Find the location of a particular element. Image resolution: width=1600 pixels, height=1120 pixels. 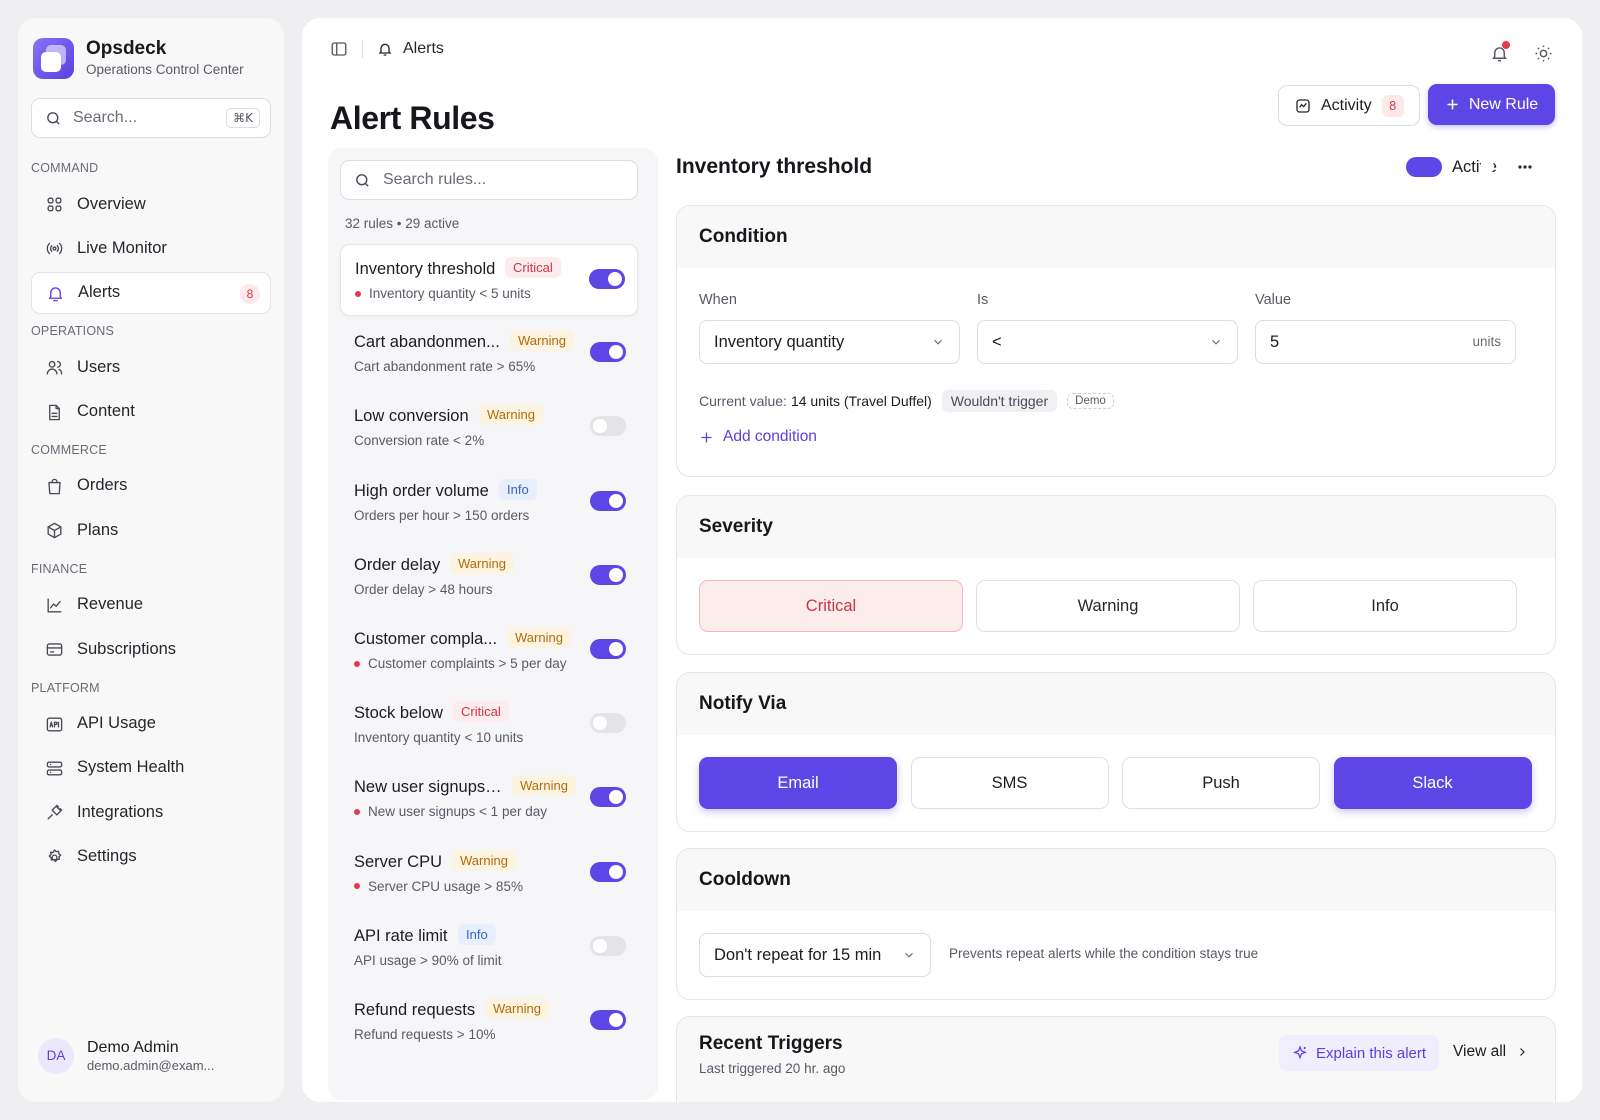

sidebar-toggle-icon is located at coordinates (339, 49).